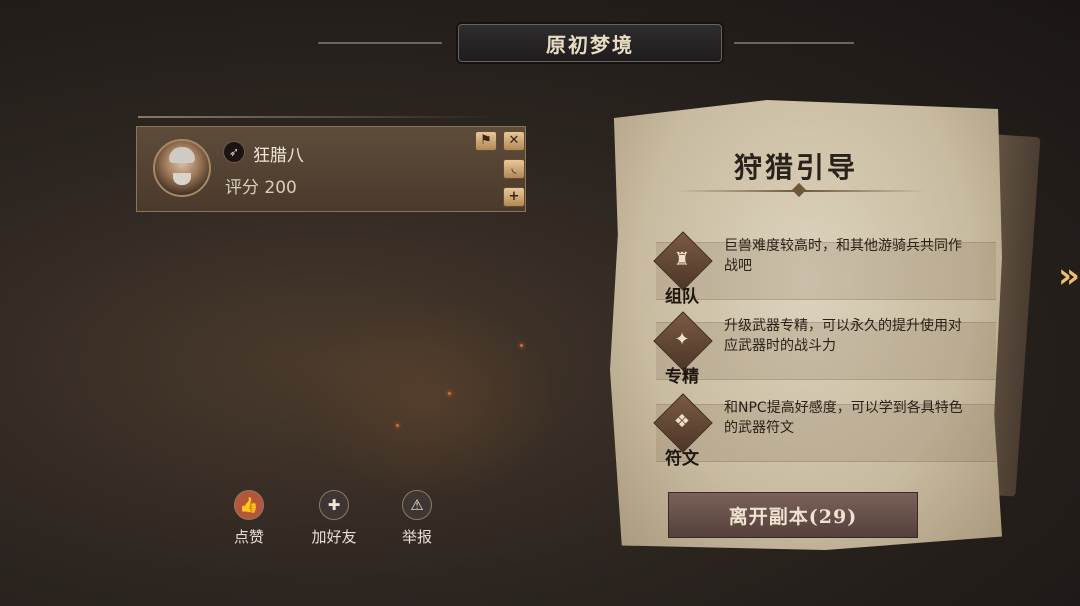 This screenshot has width=1080, height=606. What do you see at coordinates (843, 418) in the screenshot?
I see `tip-text: 和NPC提高好感度，可以学到各具特色的武器符文` at bounding box center [843, 418].